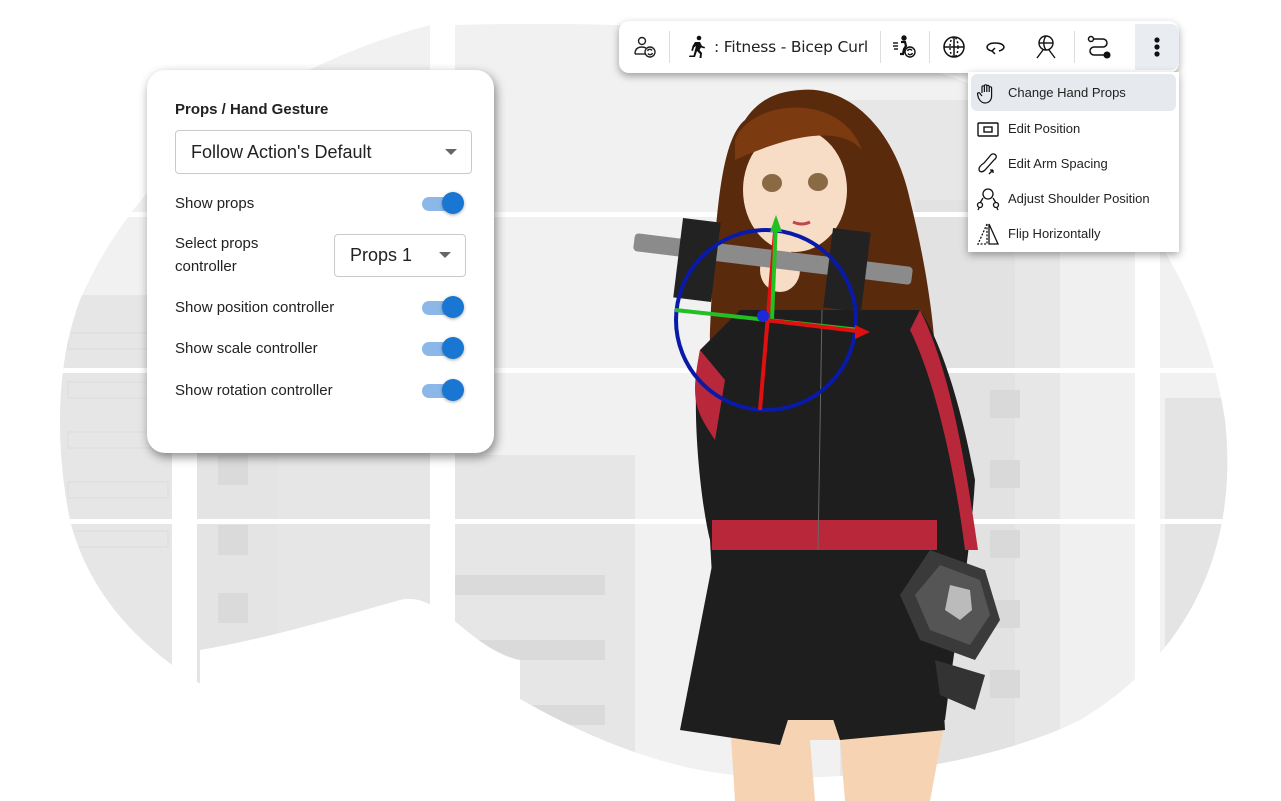  I want to click on menu-item-label: Edit Position, so click(1044, 128).